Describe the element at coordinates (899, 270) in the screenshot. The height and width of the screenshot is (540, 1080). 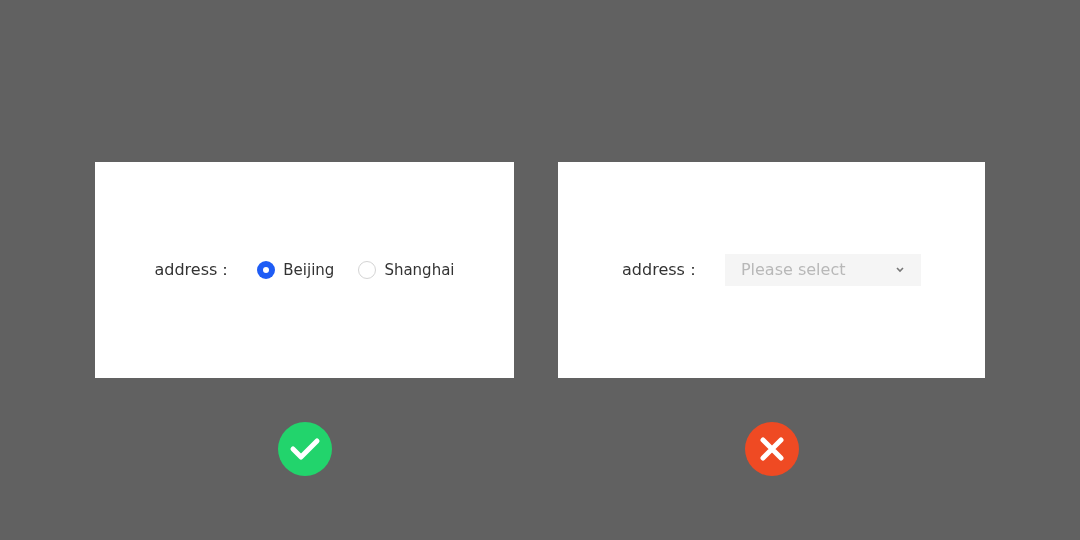
I see `chevron-down-icon` at that location.